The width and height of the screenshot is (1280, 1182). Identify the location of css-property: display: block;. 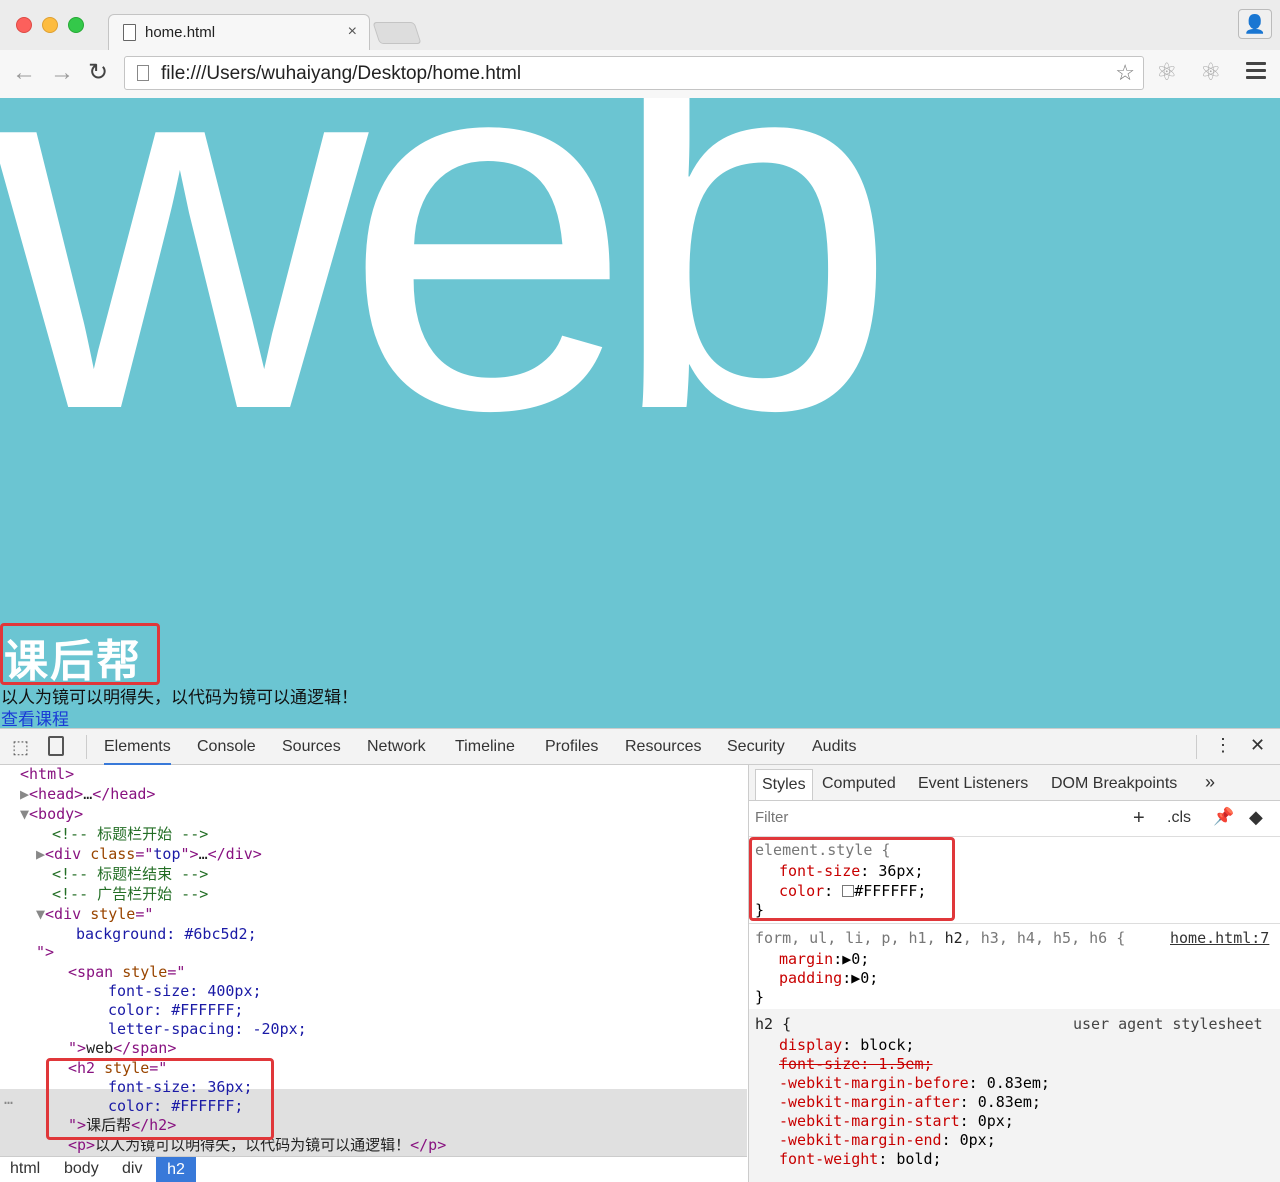
(847, 1045).